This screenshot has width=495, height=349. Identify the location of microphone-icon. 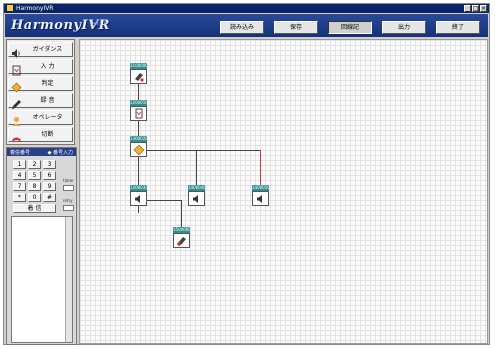
(16, 102).